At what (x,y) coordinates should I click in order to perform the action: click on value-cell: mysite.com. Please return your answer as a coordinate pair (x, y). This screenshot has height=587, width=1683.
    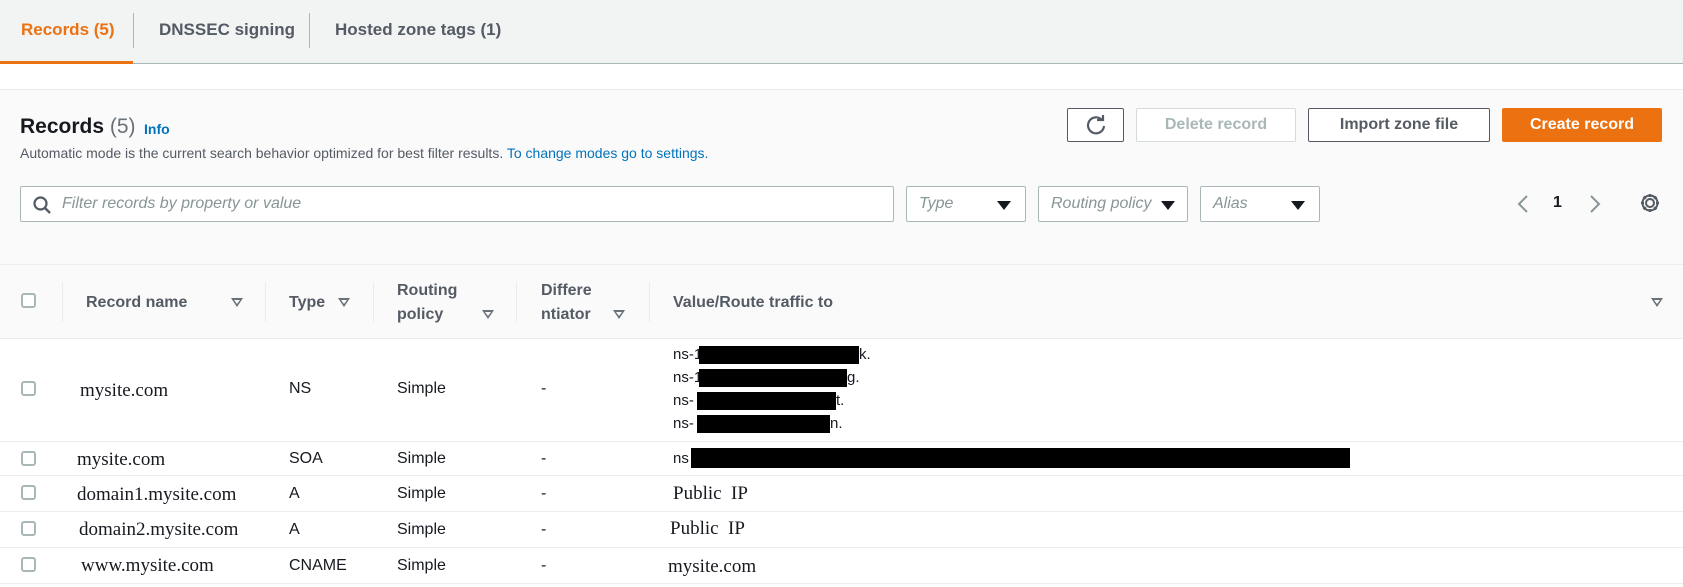
    Looking at the image, I should click on (712, 566).